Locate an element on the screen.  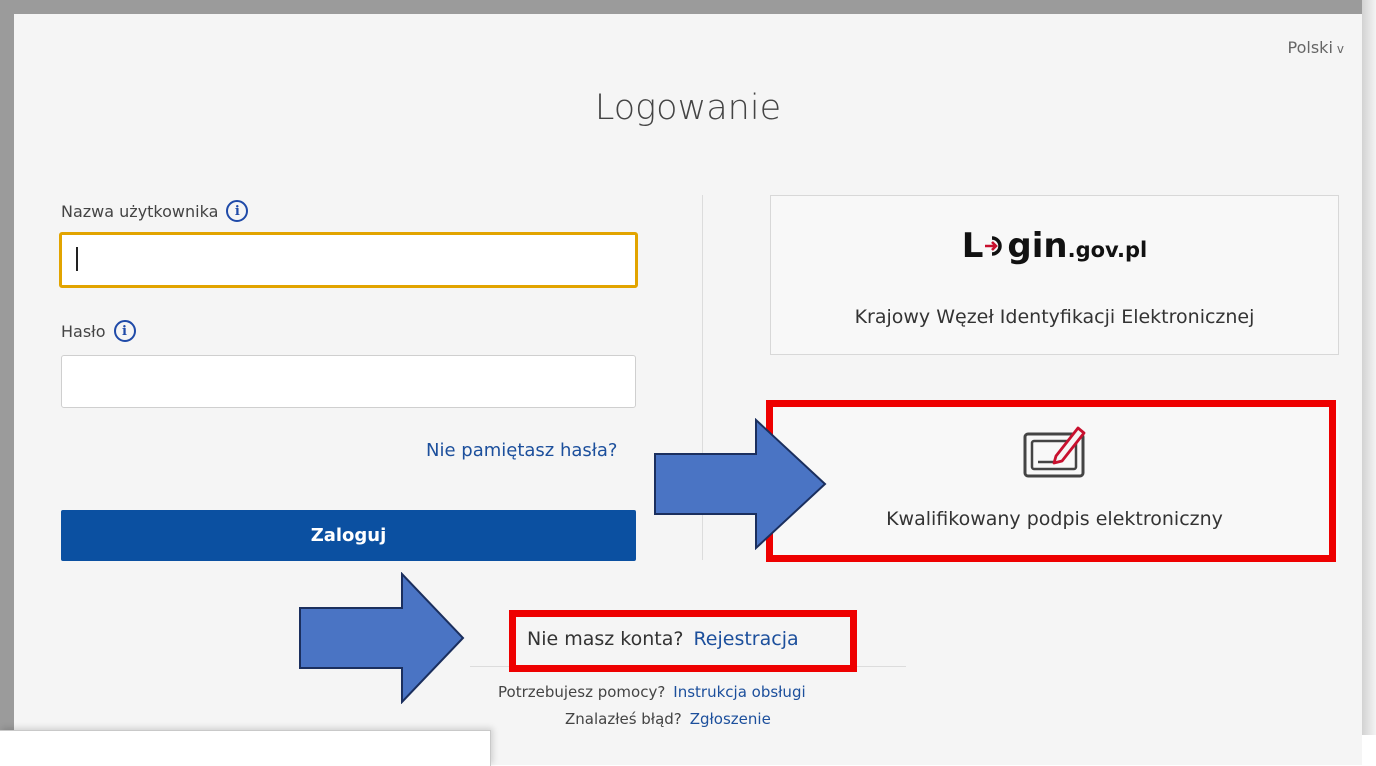
overlay-window-edge is located at coordinates (245, 748).